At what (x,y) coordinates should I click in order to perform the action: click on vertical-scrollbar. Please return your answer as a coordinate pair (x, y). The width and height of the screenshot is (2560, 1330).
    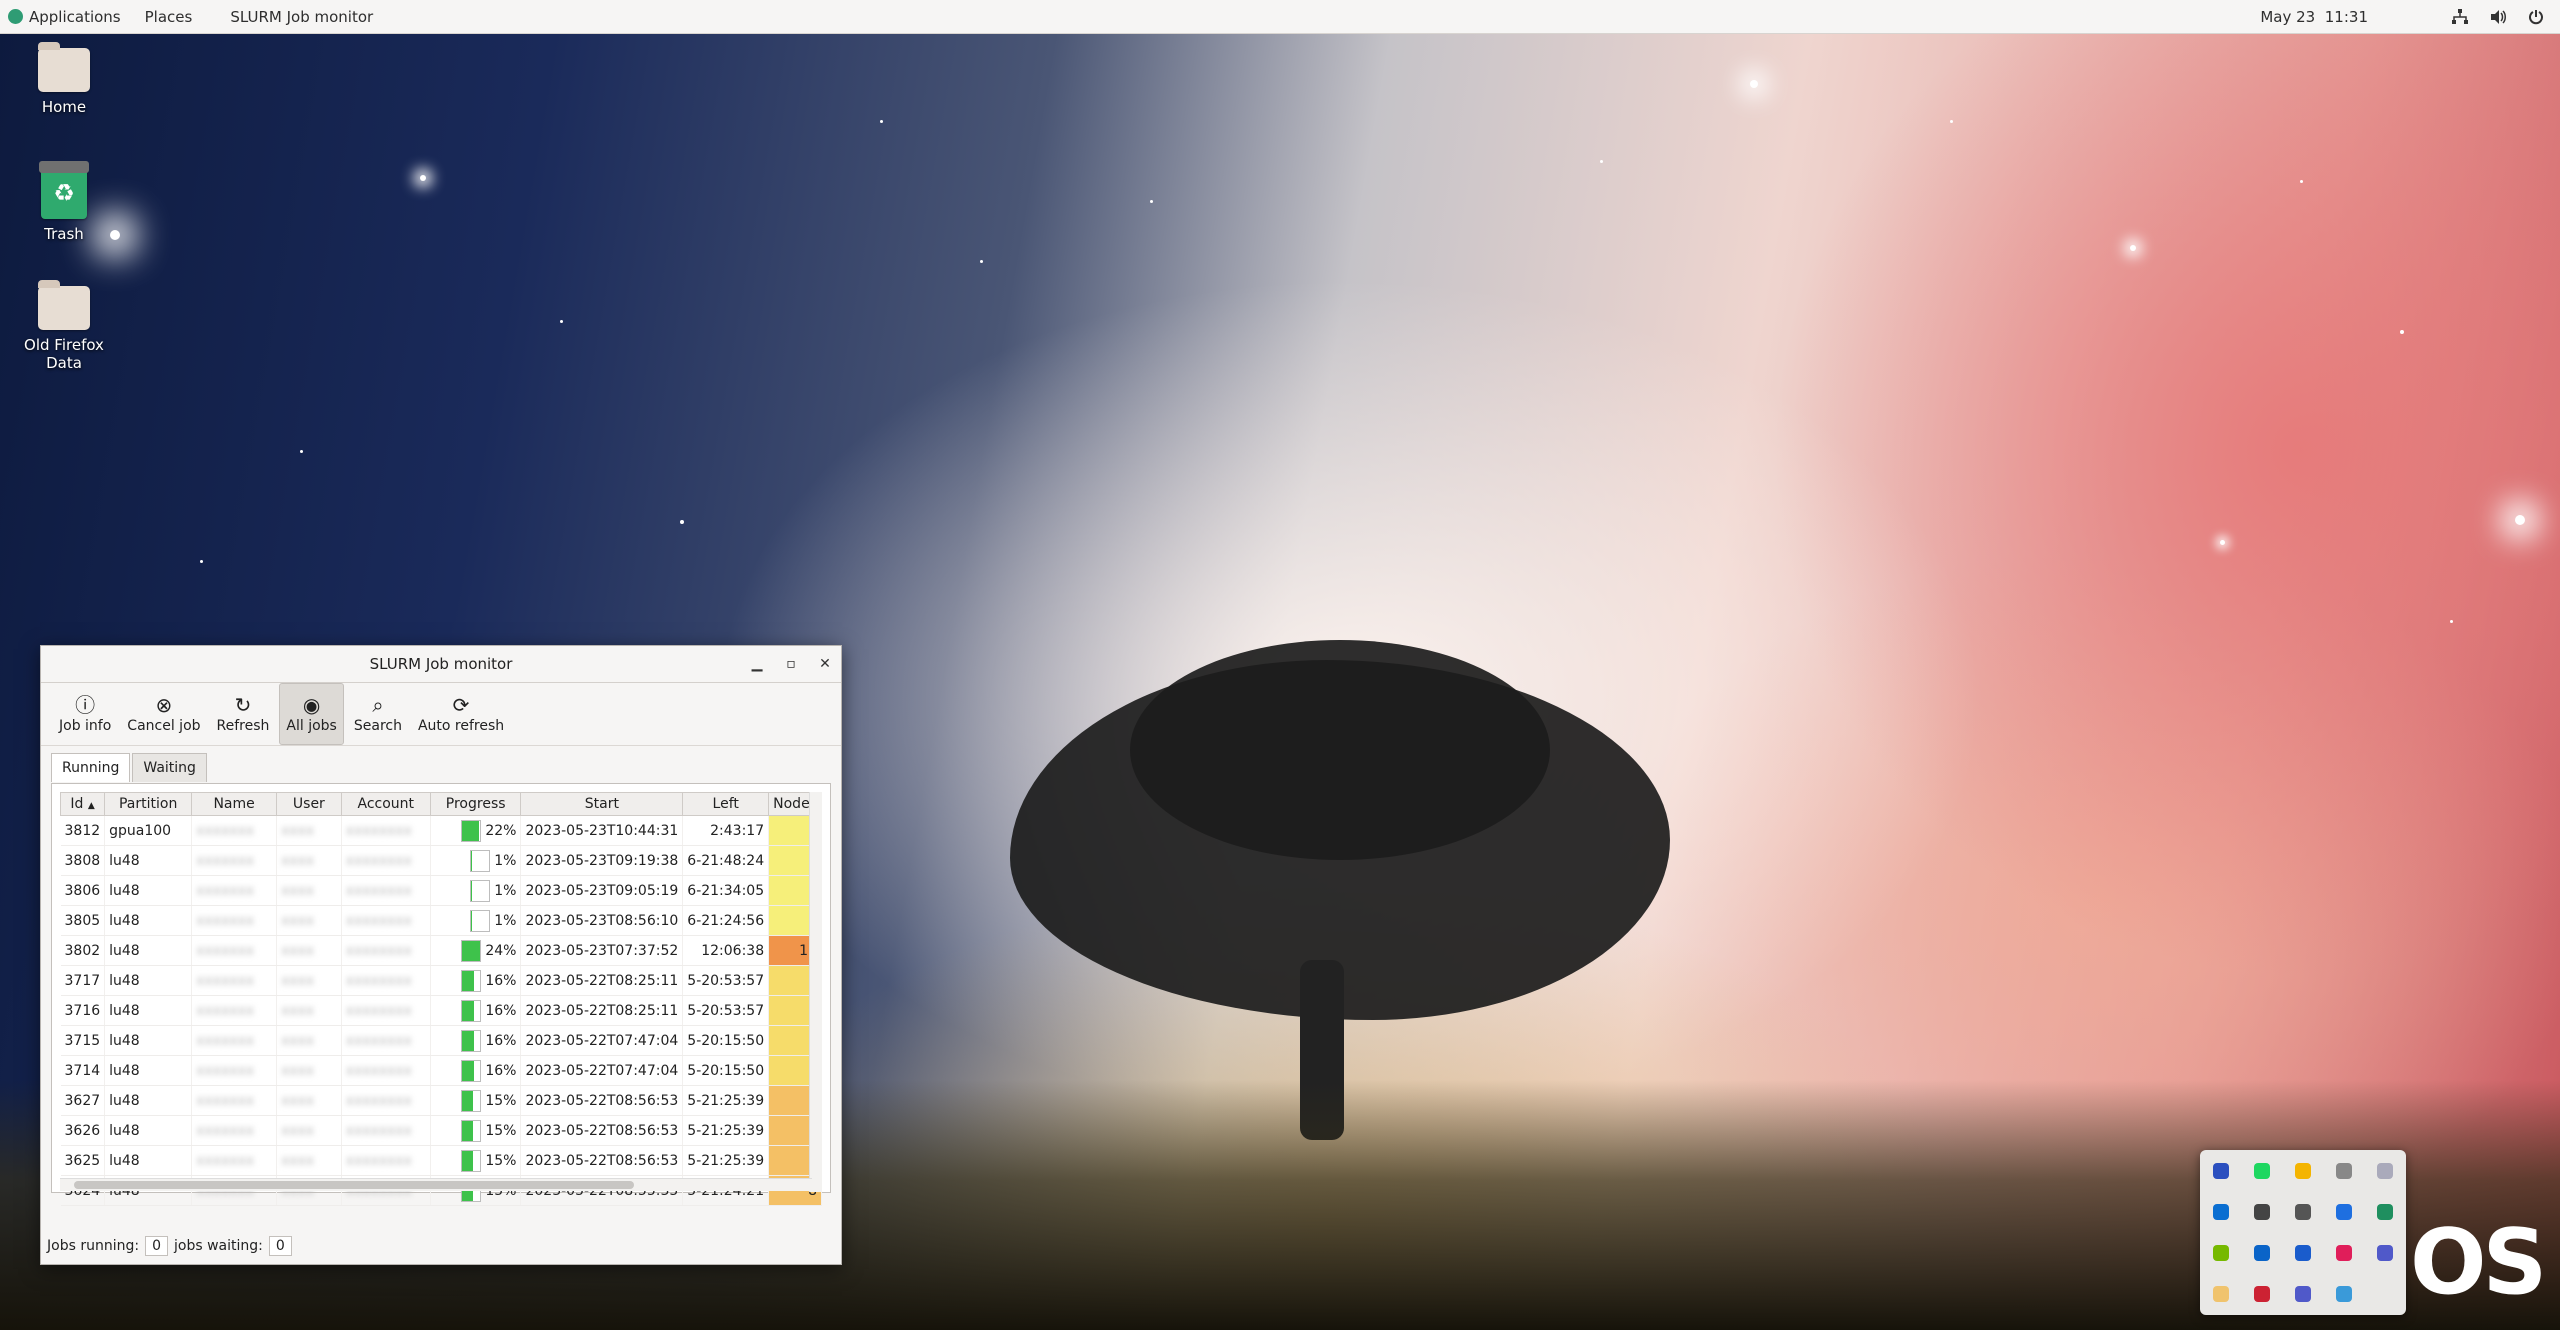
    Looking at the image, I should click on (815, 992).